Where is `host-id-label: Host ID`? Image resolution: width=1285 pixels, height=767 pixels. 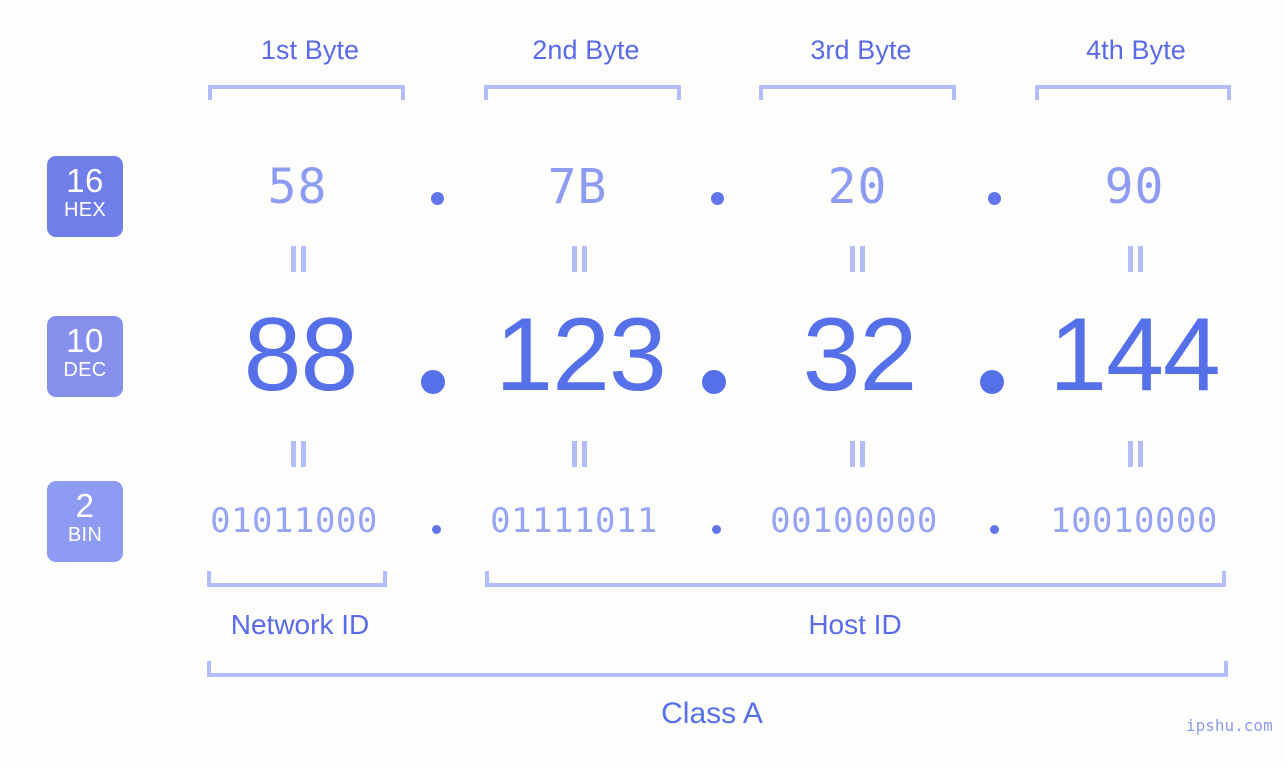 host-id-label: Host ID is located at coordinates (855, 624).